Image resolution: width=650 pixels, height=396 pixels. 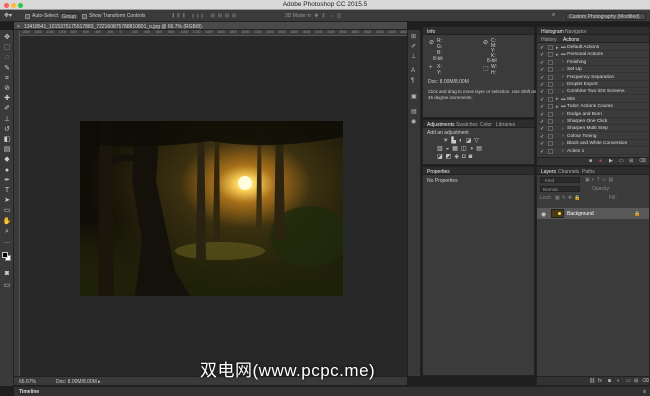 I want to click on tab-actions: Actions, so click(x=571, y=40).